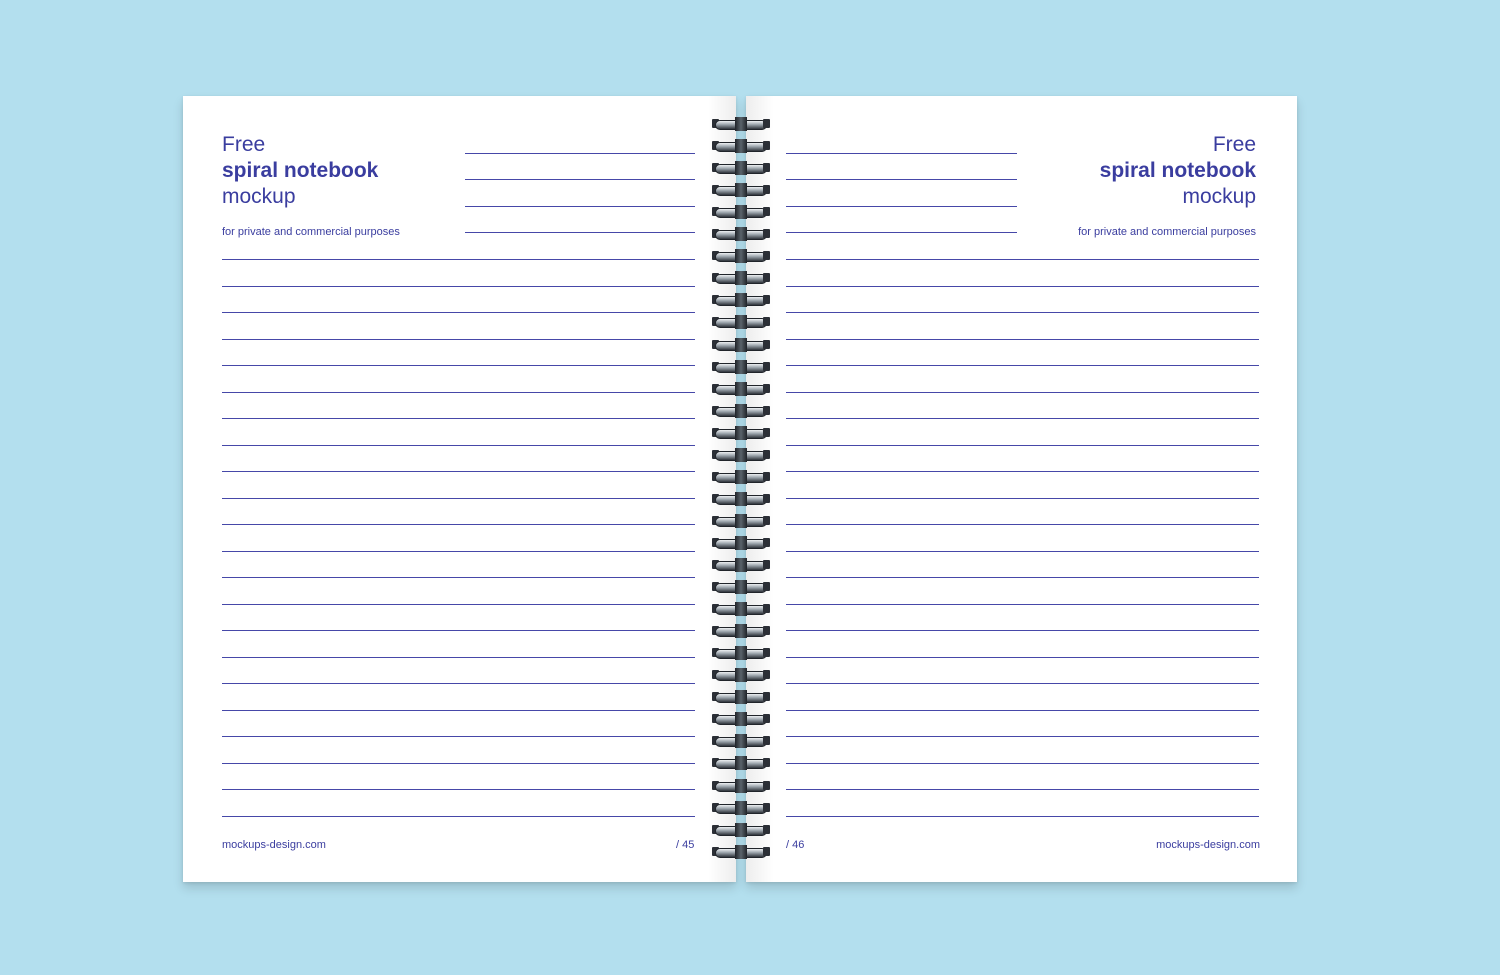 This screenshot has width=1500, height=975. What do you see at coordinates (741, 488) in the screenshot?
I see `spiral-binding` at bounding box center [741, 488].